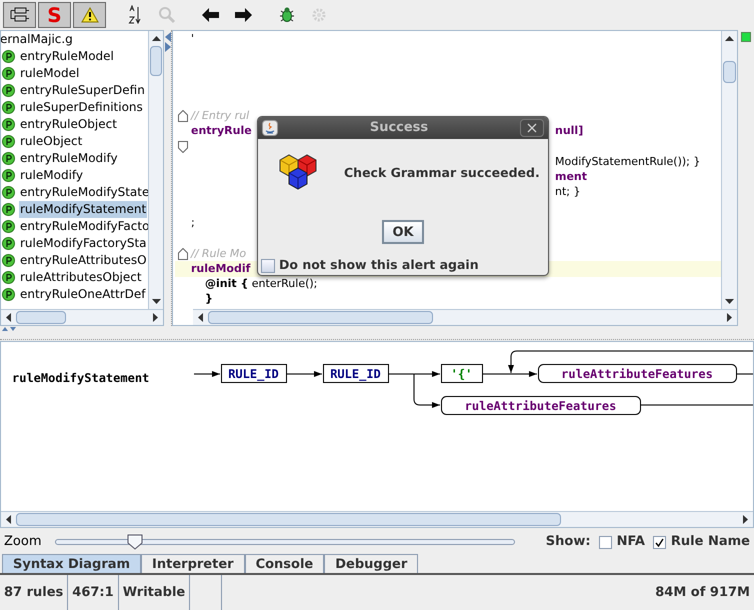 This screenshot has width=754, height=610. Describe the element at coordinates (193, 563) in the screenshot. I see `tab: Interpreter` at that location.